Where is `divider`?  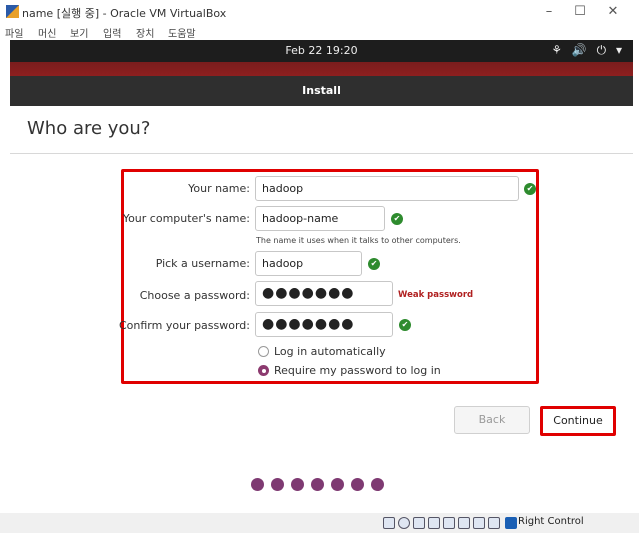
divider is located at coordinates (321, 153).